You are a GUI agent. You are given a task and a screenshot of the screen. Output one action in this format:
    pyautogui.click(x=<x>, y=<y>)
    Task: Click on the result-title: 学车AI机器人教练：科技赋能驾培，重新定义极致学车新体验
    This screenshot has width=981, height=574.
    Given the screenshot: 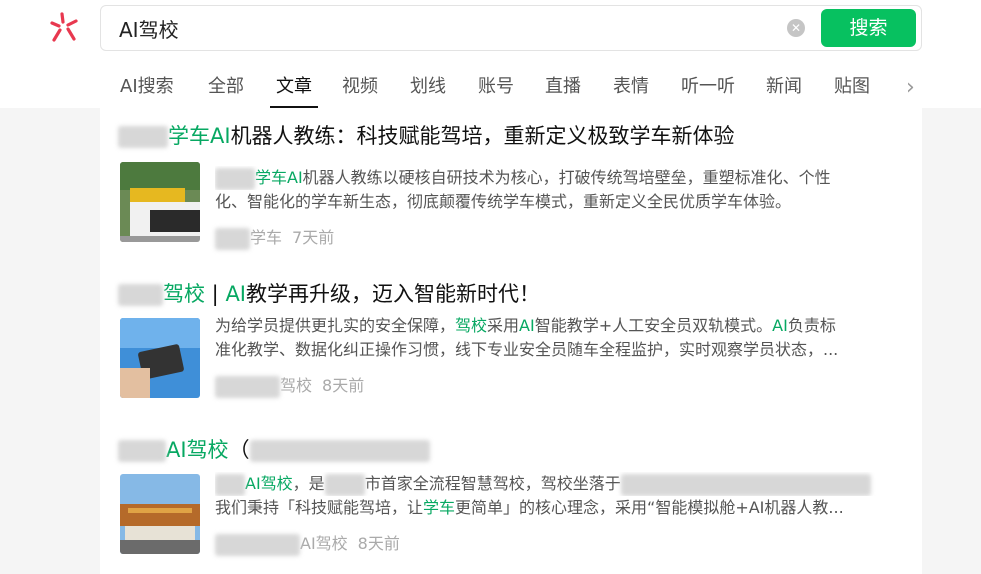 What is the action you would take?
    pyautogui.click(x=426, y=135)
    